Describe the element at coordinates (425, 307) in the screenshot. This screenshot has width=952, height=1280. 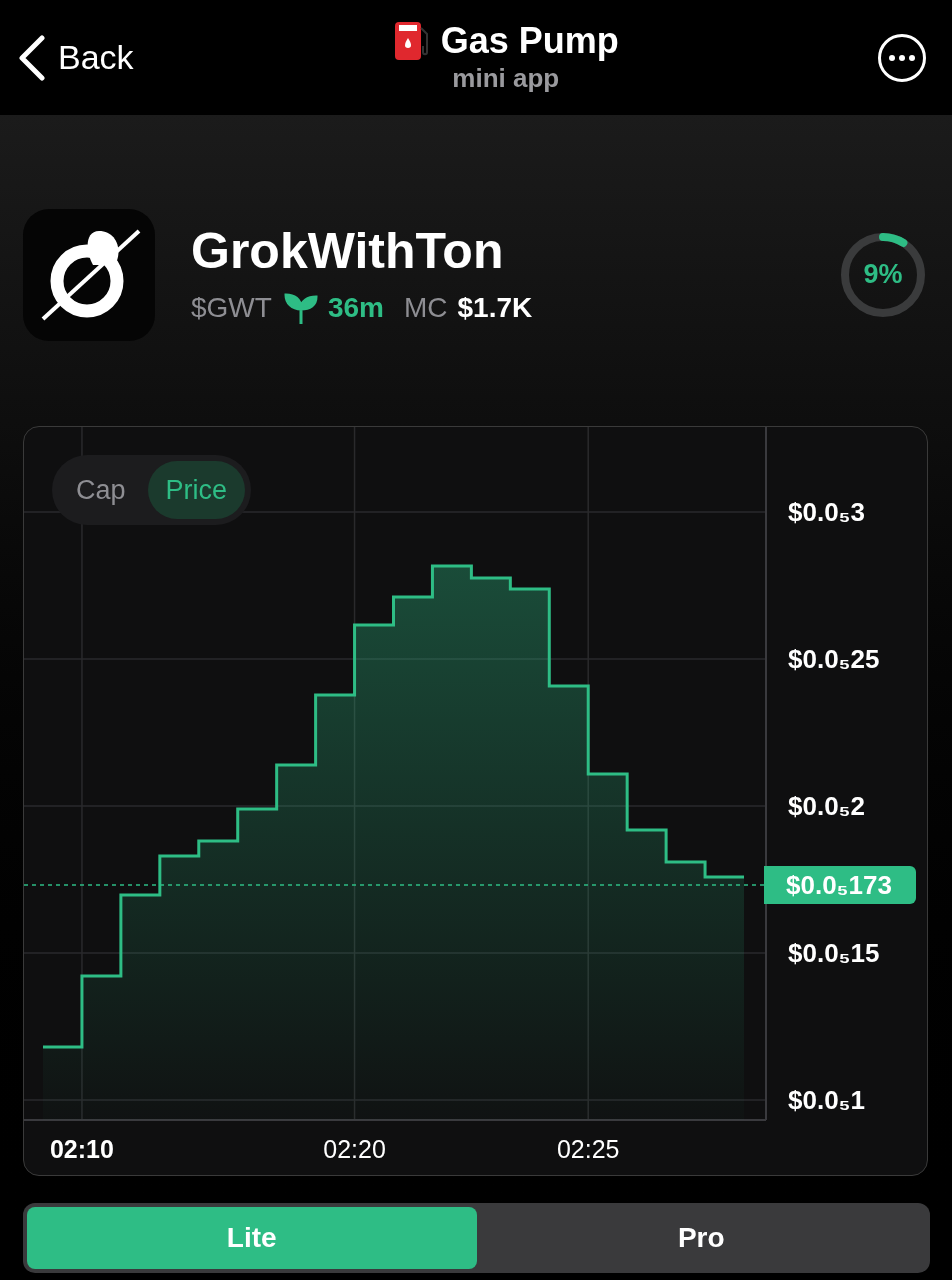
I see `market-cap-label: MC` at that location.